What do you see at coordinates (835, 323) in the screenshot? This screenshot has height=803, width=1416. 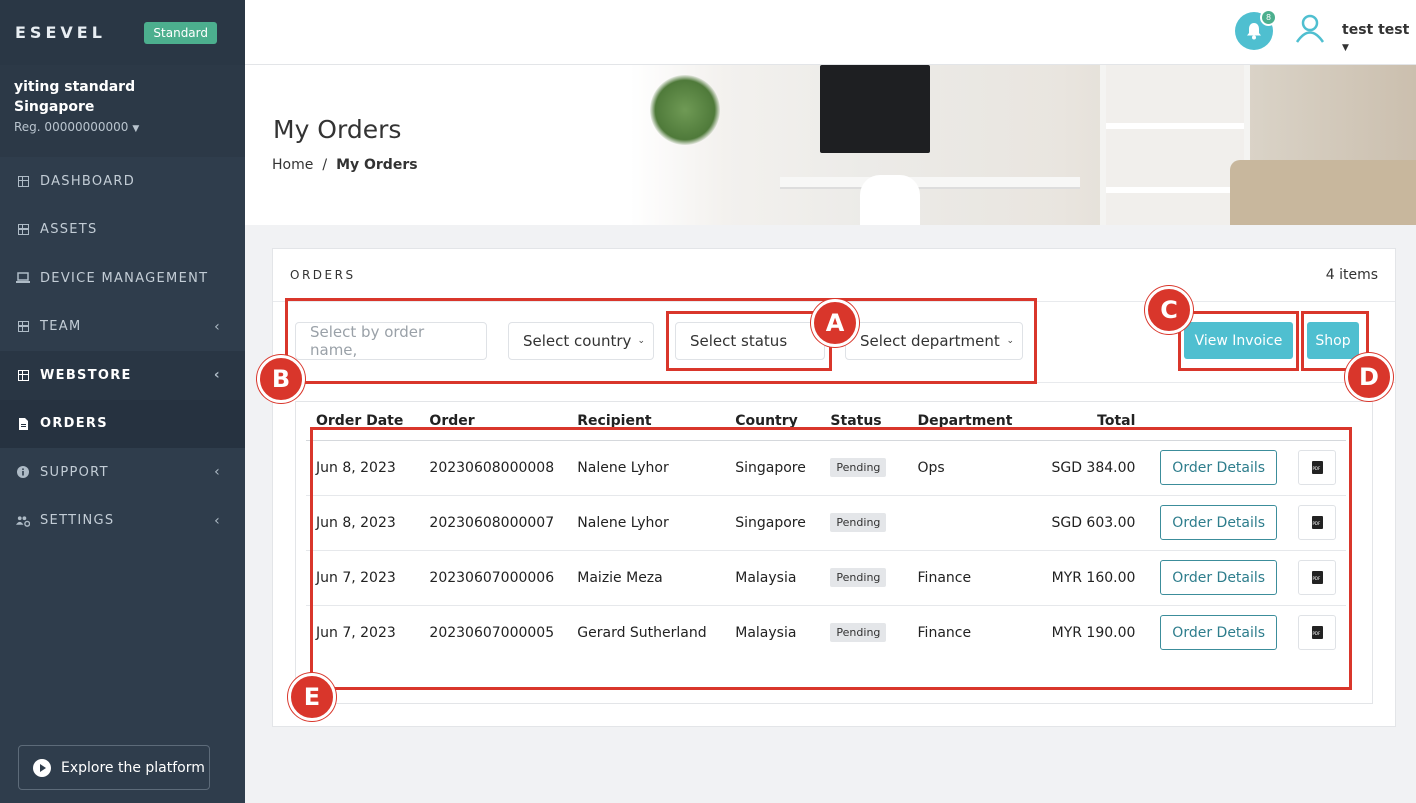 I see `annotation-marker-a: A` at bounding box center [835, 323].